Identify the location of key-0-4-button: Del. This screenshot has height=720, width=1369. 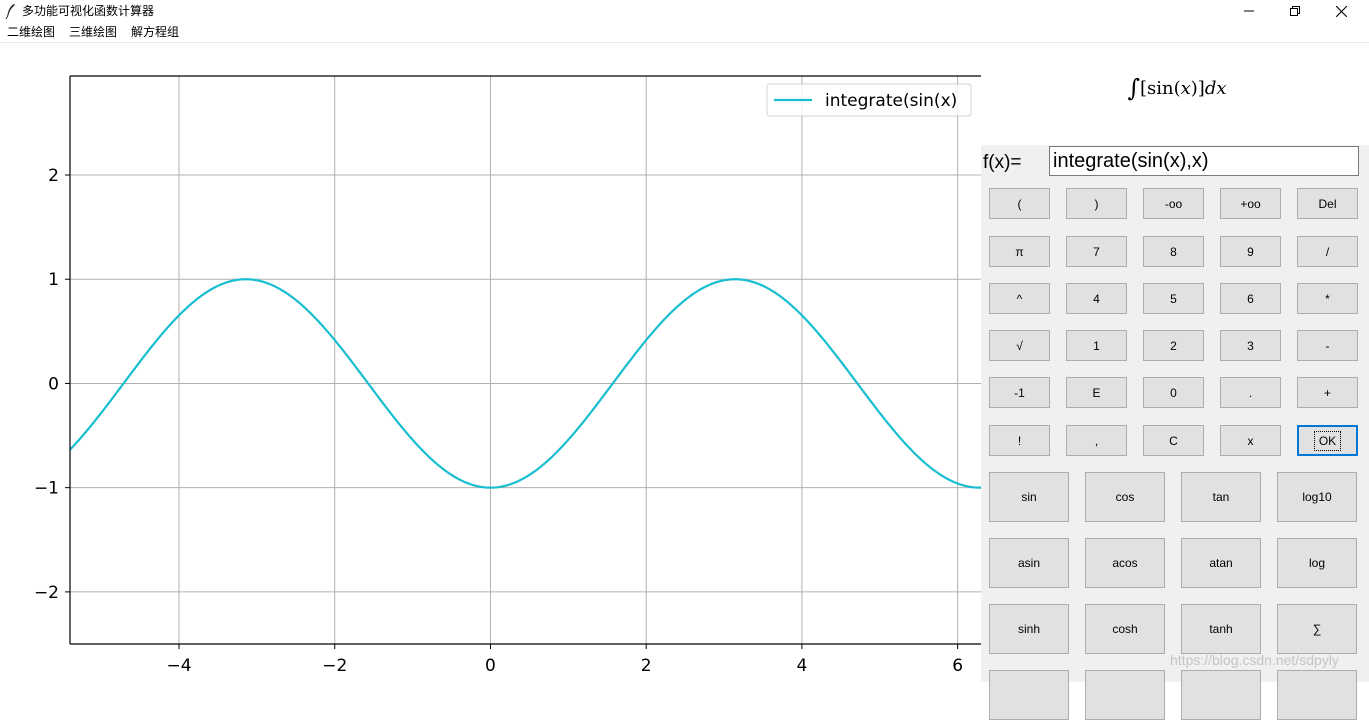
(1327, 203).